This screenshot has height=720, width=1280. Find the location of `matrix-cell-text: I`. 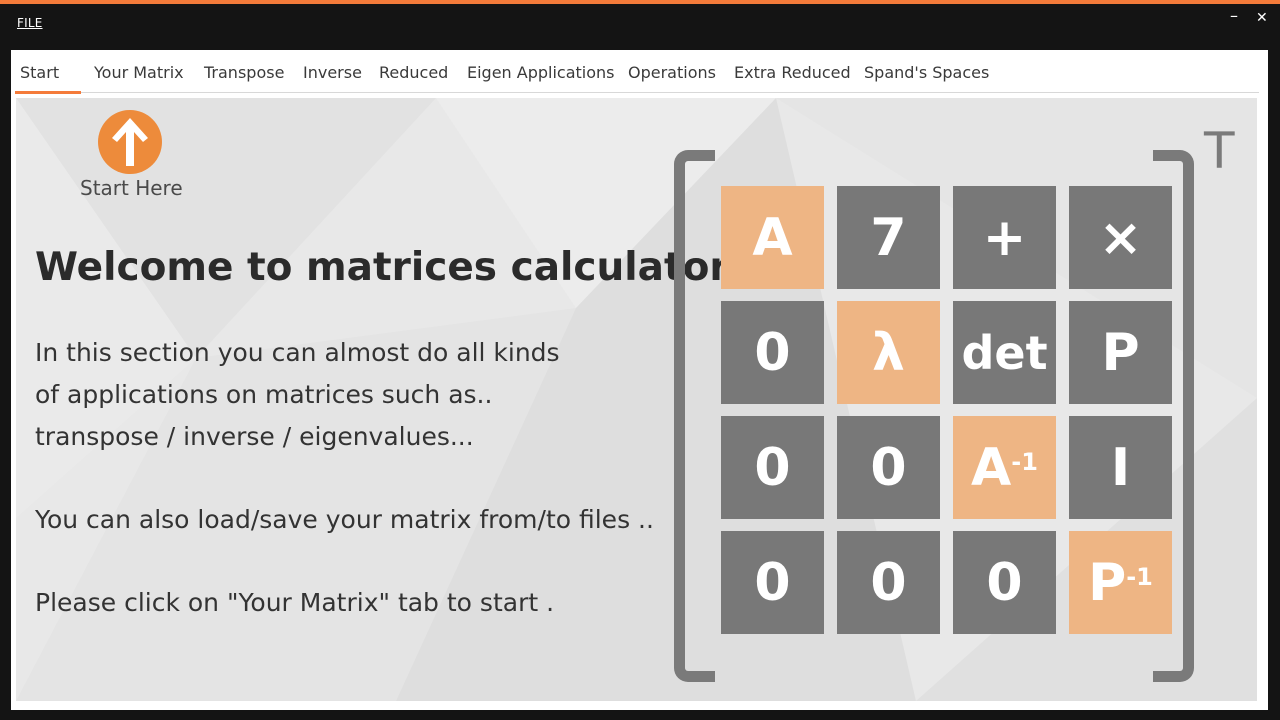

matrix-cell-text: I is located at coordinates (1120, 467).